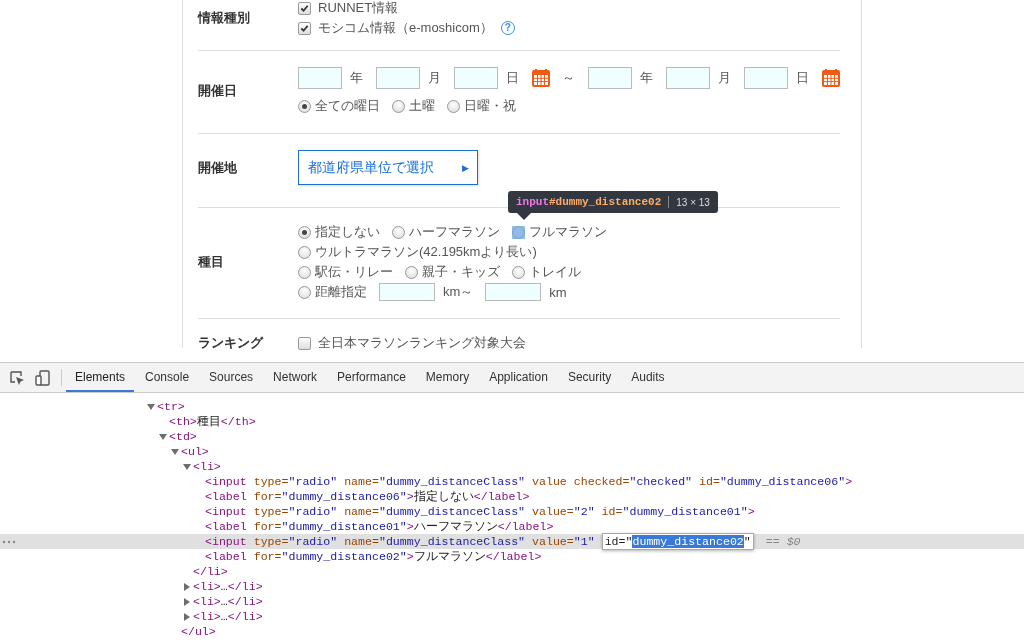 The image size is (1024, 643). What do you see at coordinates (400, 541) in the screenshot?
I see `code-line: <input type="radio" name="dummy_distanceClass" value="1"` at bounding box center [400, 541].